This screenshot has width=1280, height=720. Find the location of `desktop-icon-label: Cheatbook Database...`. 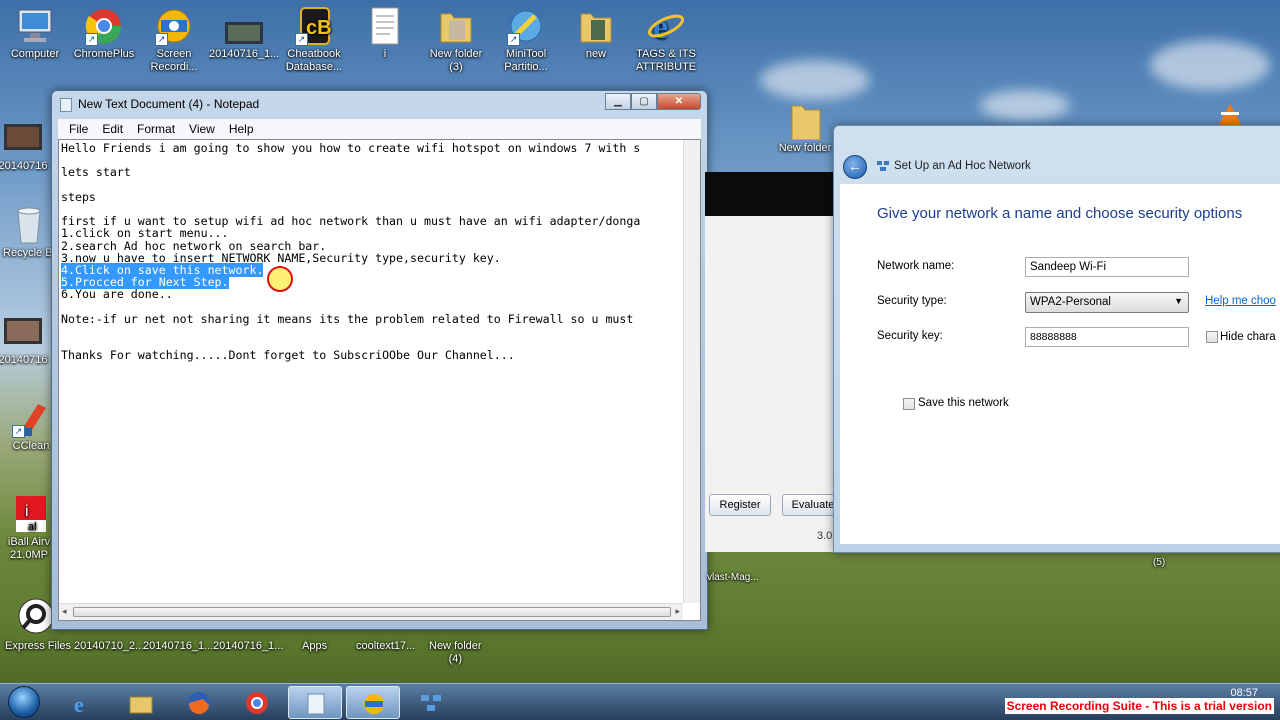

desktop-icon-label: Cheatbook Database... is located at coordinates (314, 60).